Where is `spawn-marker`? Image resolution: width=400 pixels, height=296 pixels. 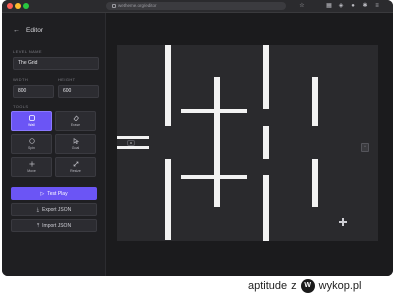 spawn-marker is located at coordinates (131, 143).